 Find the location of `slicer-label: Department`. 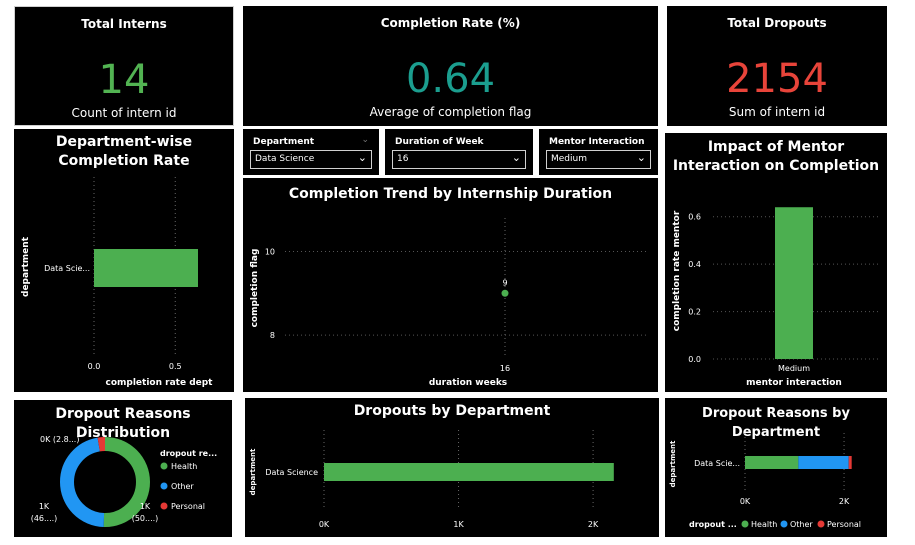

slicer-label: Department is located at coordinates (284, 142).